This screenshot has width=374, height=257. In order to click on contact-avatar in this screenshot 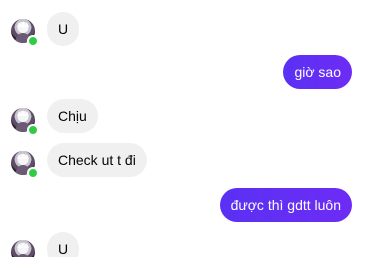, I will do `click(23, 248)`.